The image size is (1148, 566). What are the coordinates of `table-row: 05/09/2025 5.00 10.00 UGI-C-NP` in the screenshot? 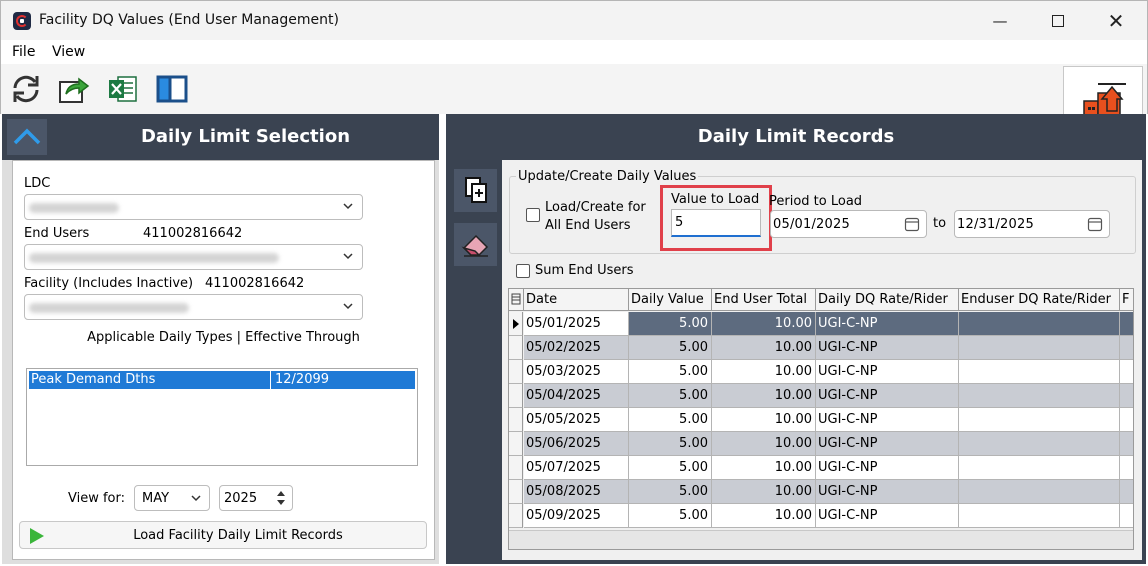 It's located at (821, 516).